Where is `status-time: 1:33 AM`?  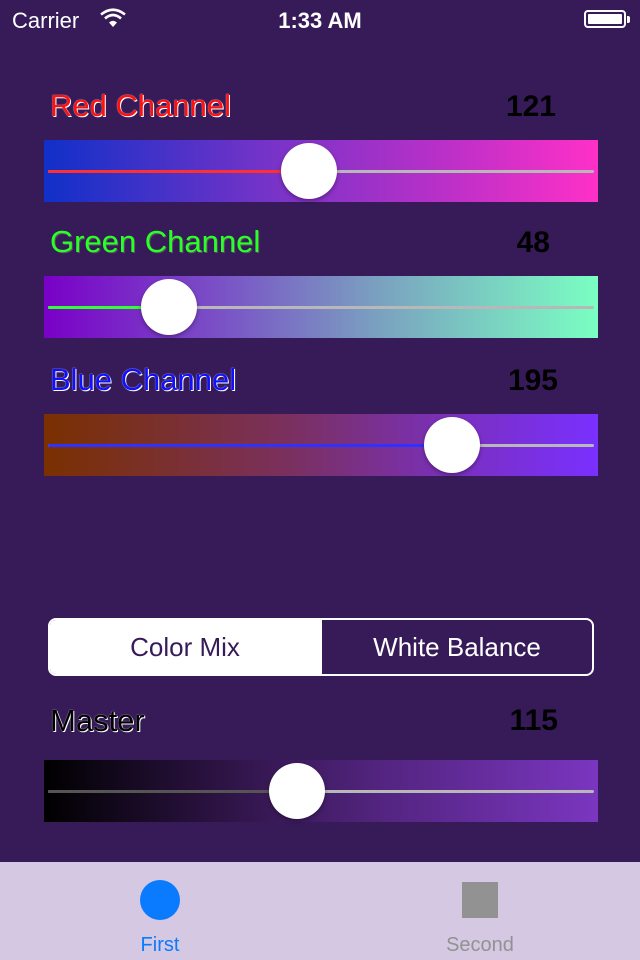
status-time: 1:33 AM is located at coordinates (320, 20).